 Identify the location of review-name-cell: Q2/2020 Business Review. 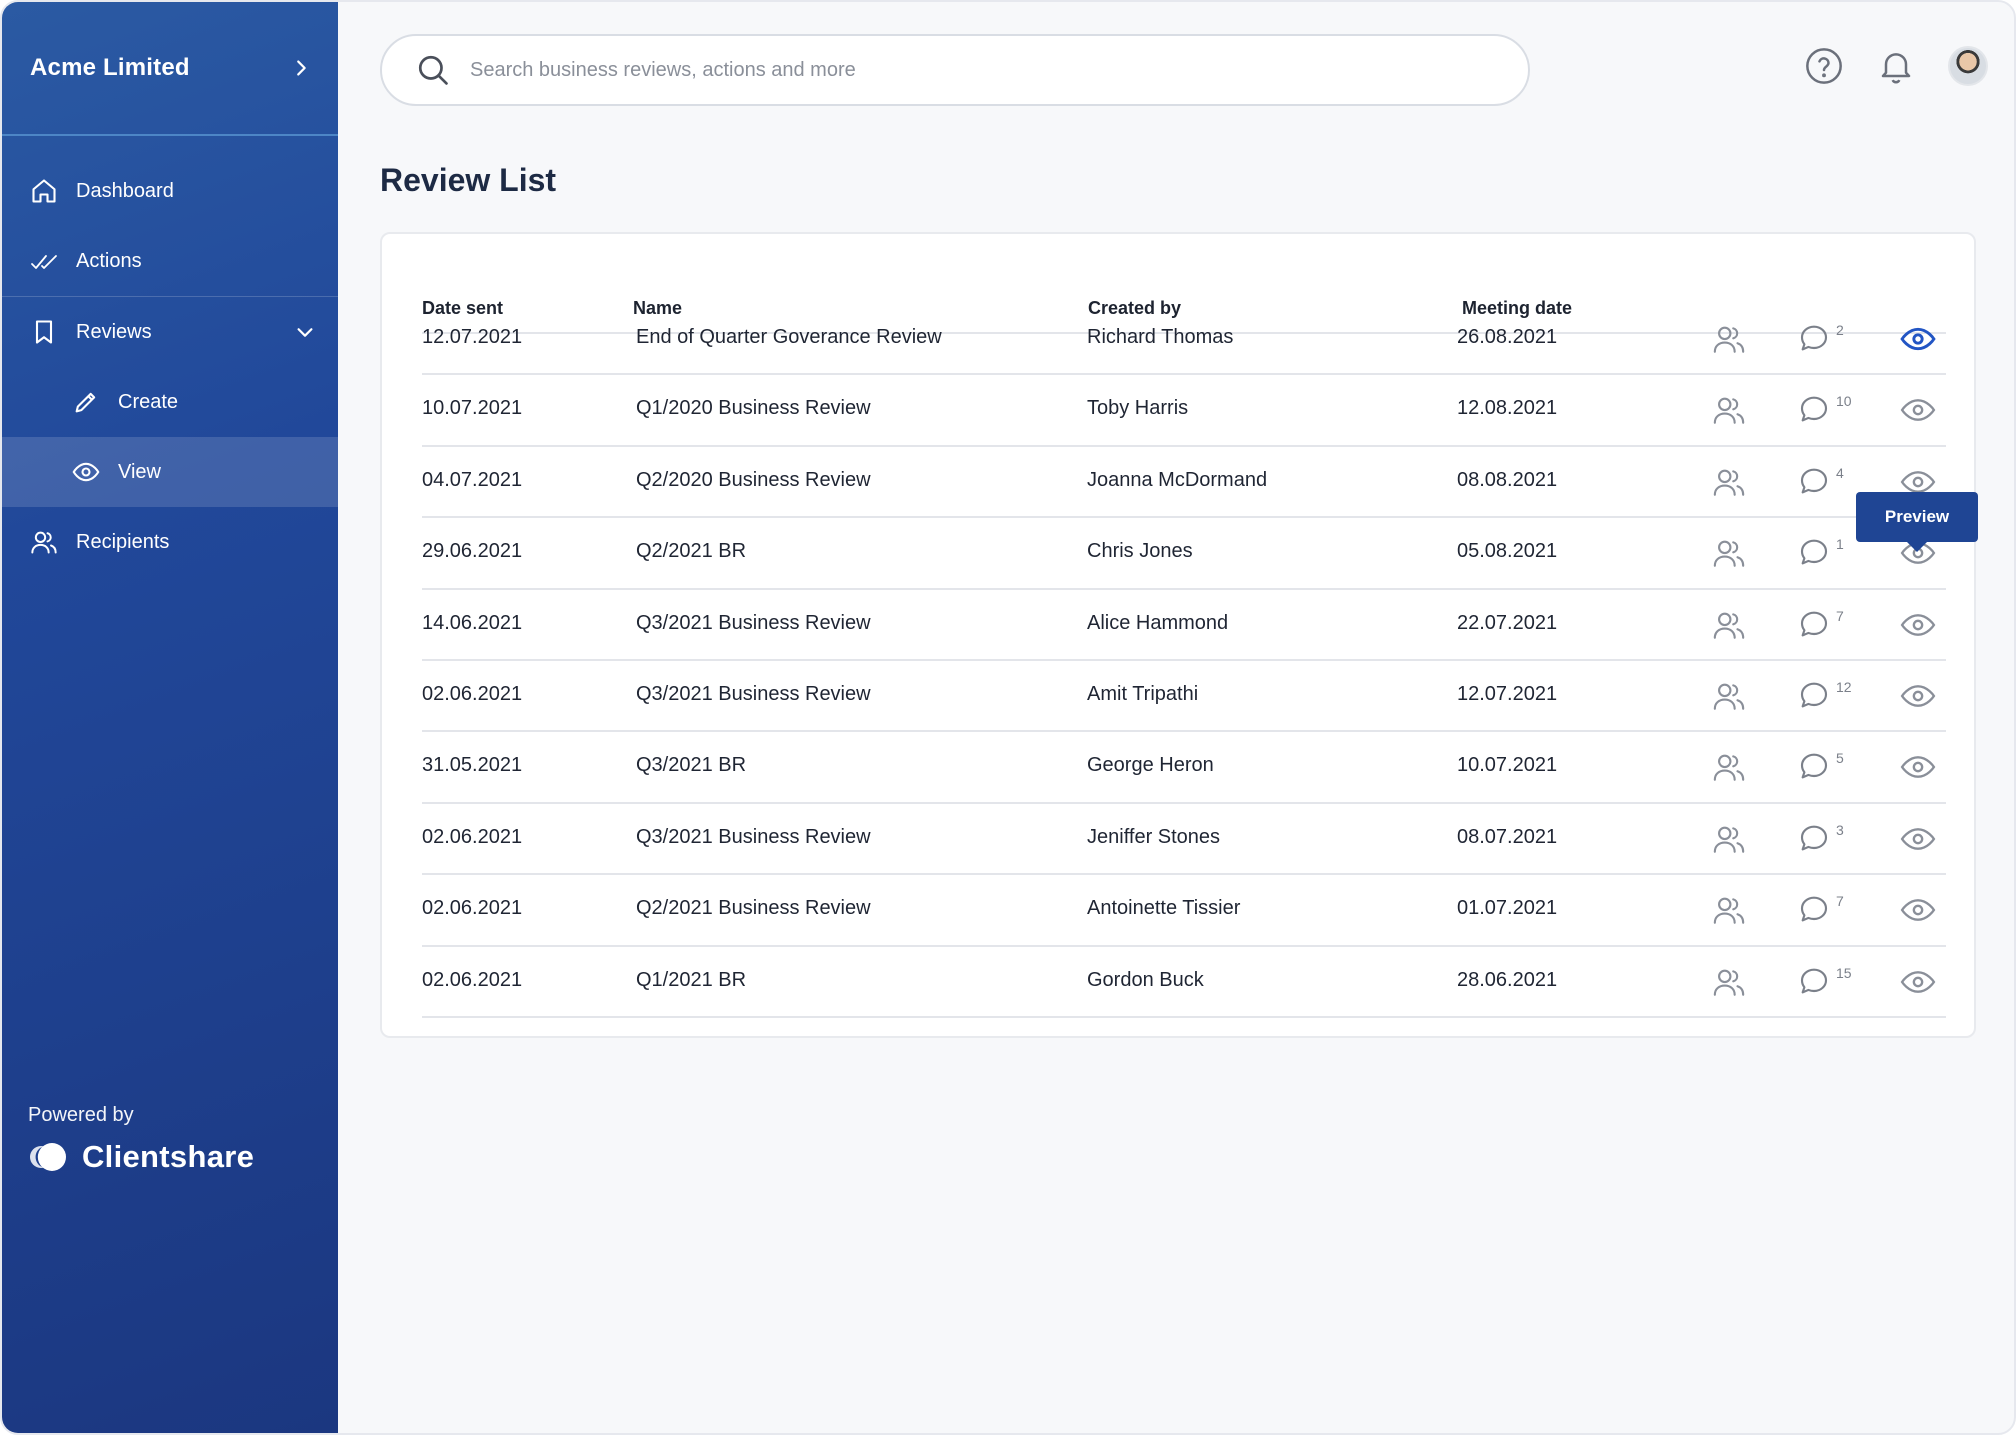
(753, 480).